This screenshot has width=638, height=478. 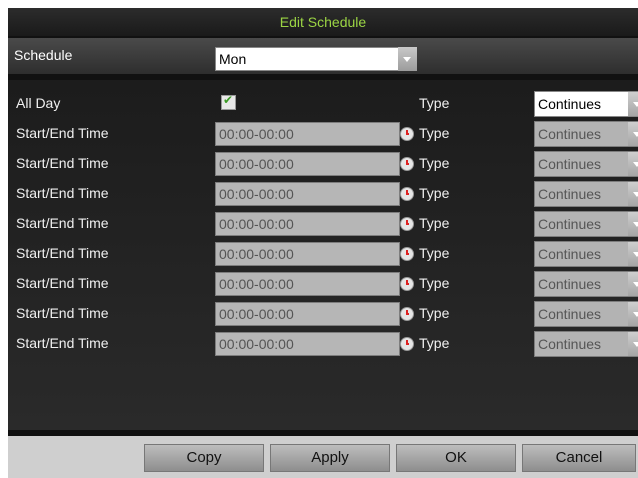 I want to click on all-day-checkbox, so click(x=228, y=101).